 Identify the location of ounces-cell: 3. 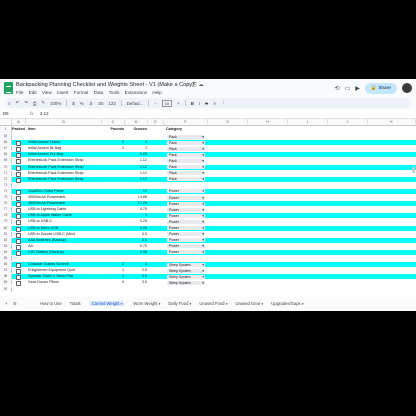
(136, 264).